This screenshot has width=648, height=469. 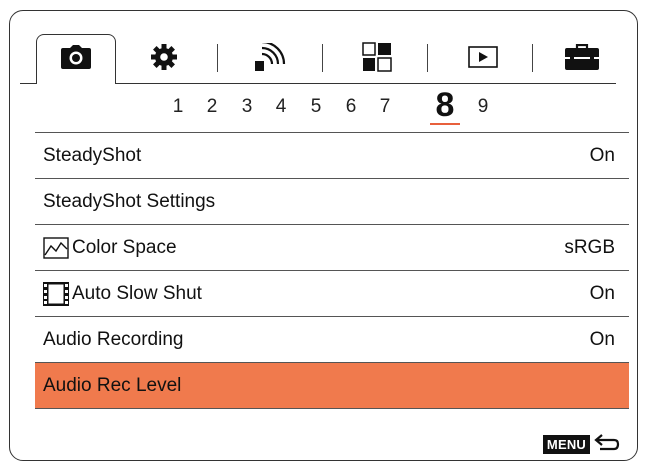 I want to click on page-number-active: 8, so click(x=445, y=105).